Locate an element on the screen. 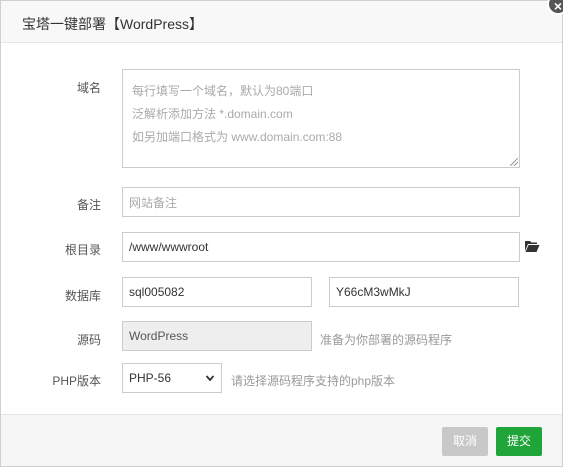  php-version-selected: PHP-56 is located at coordinates (150, 378).